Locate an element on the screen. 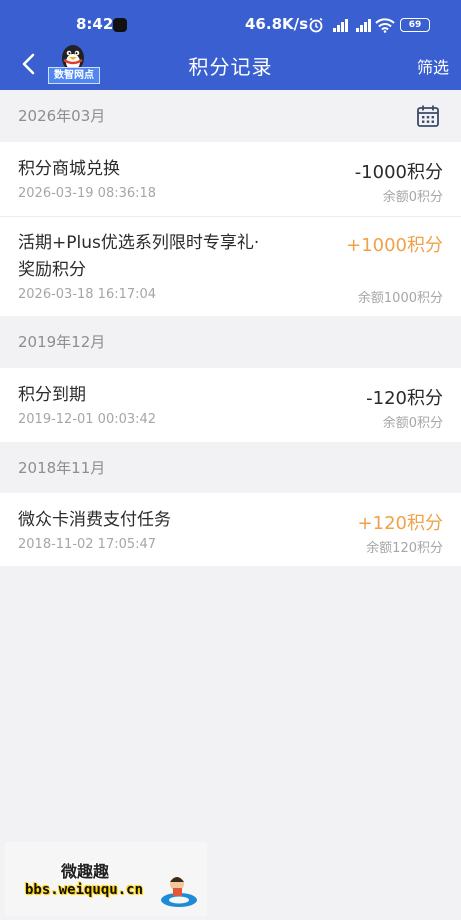 The image size is (461, 920). record-time: 2026-03-19 08:36:18 is located at coordinates (87, 193).